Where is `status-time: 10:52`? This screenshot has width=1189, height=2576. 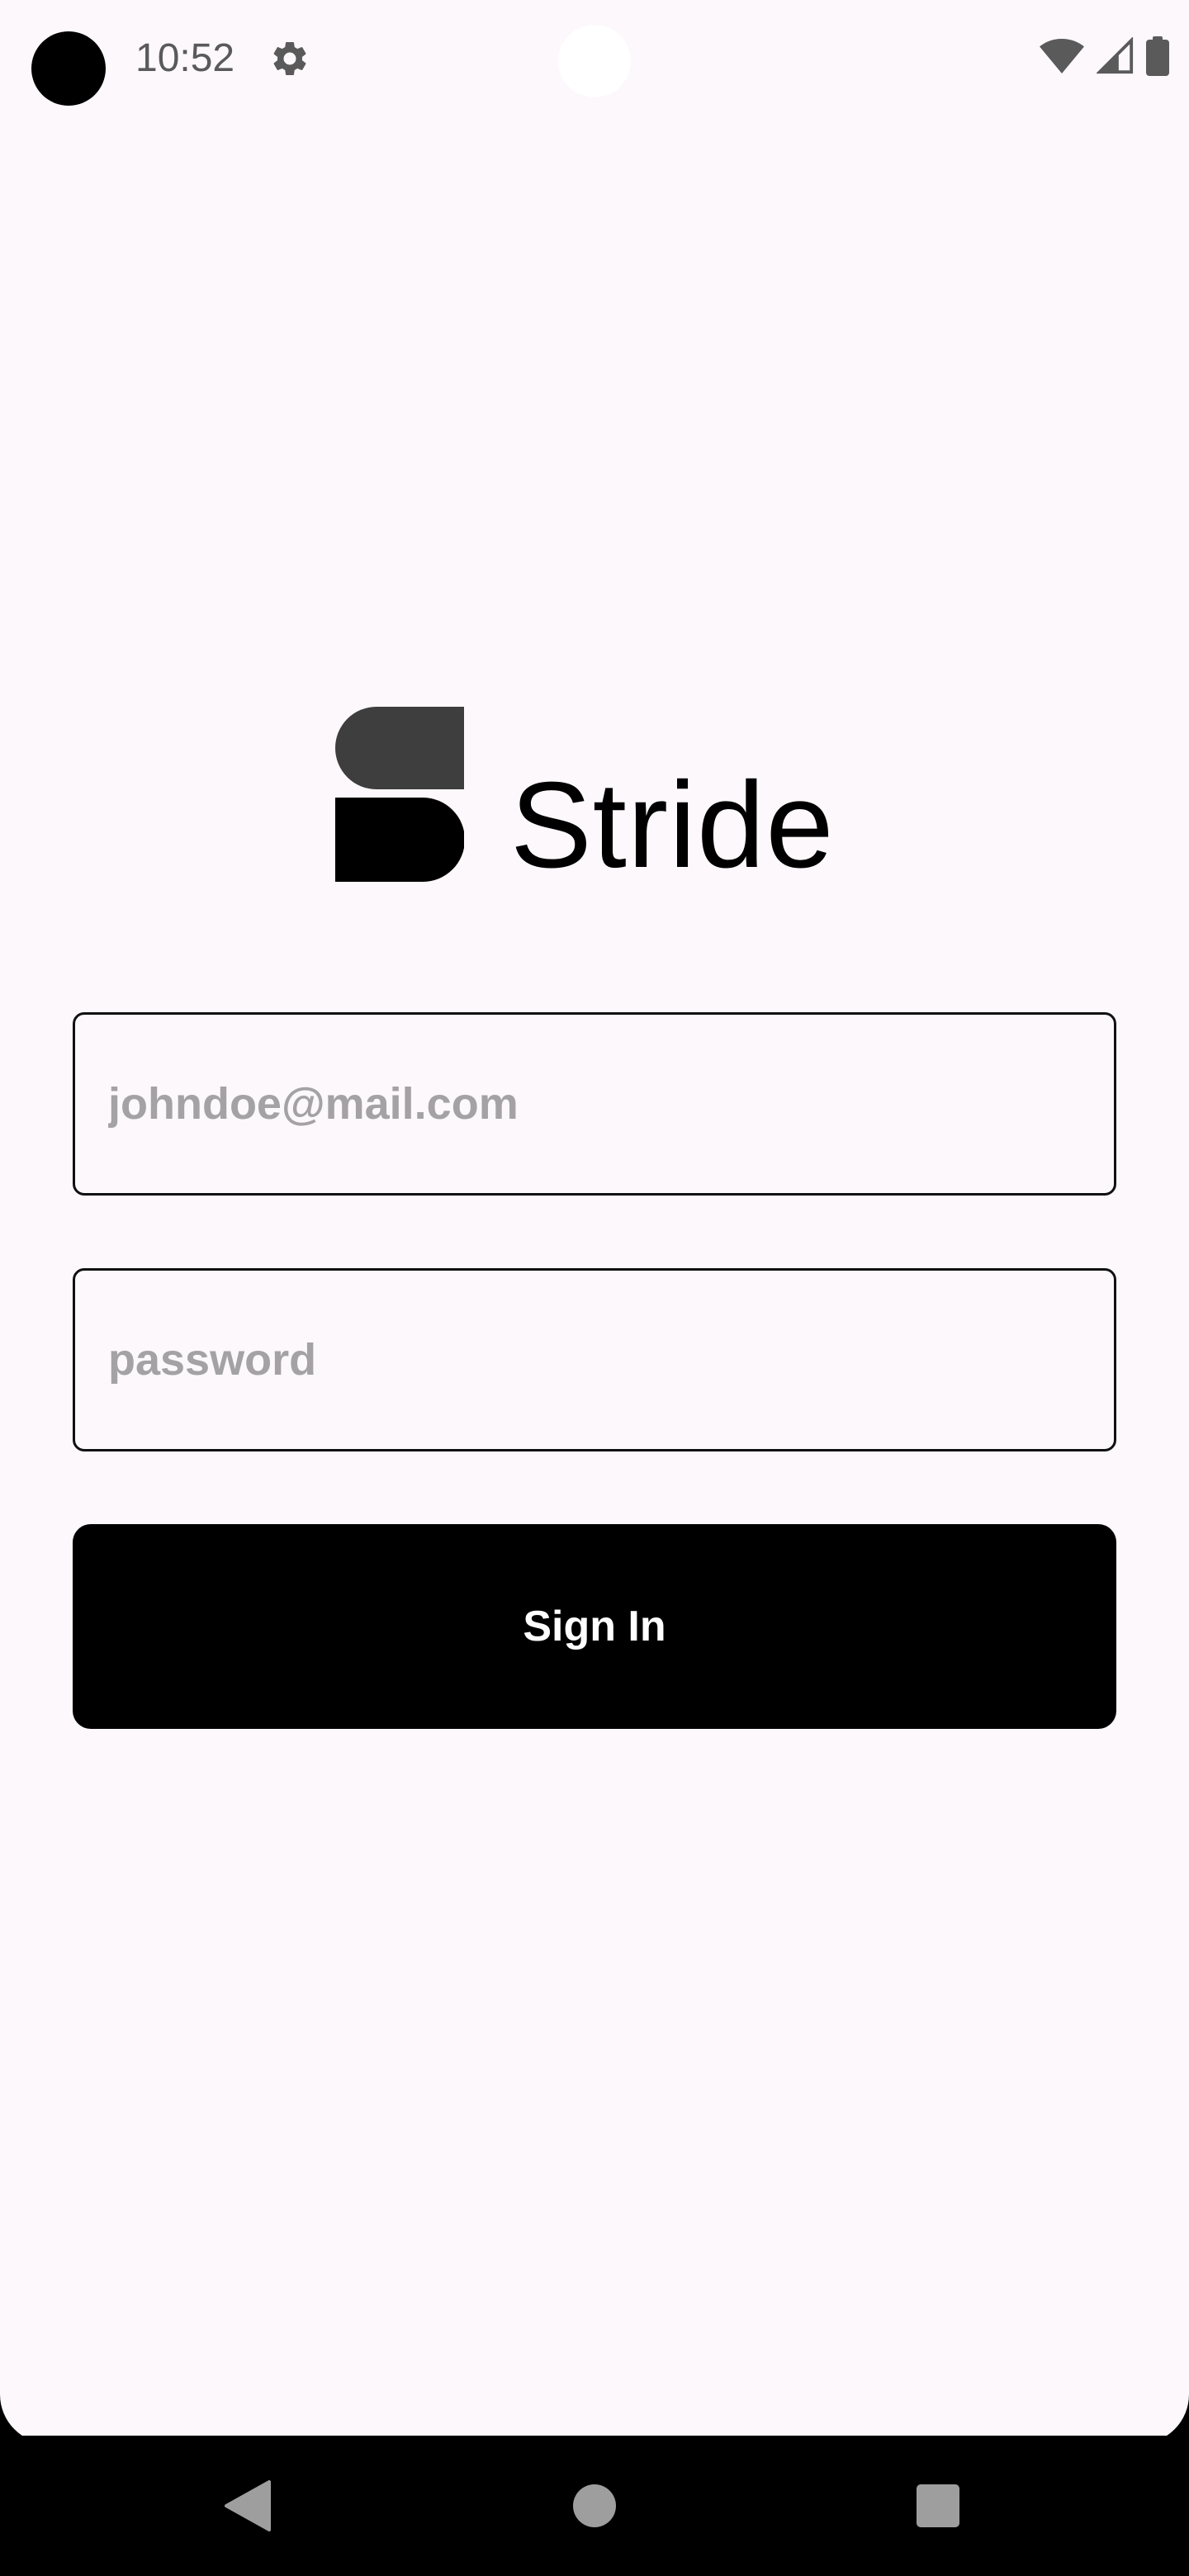 status-time: 10:52 is located at coordinates (185, 58).